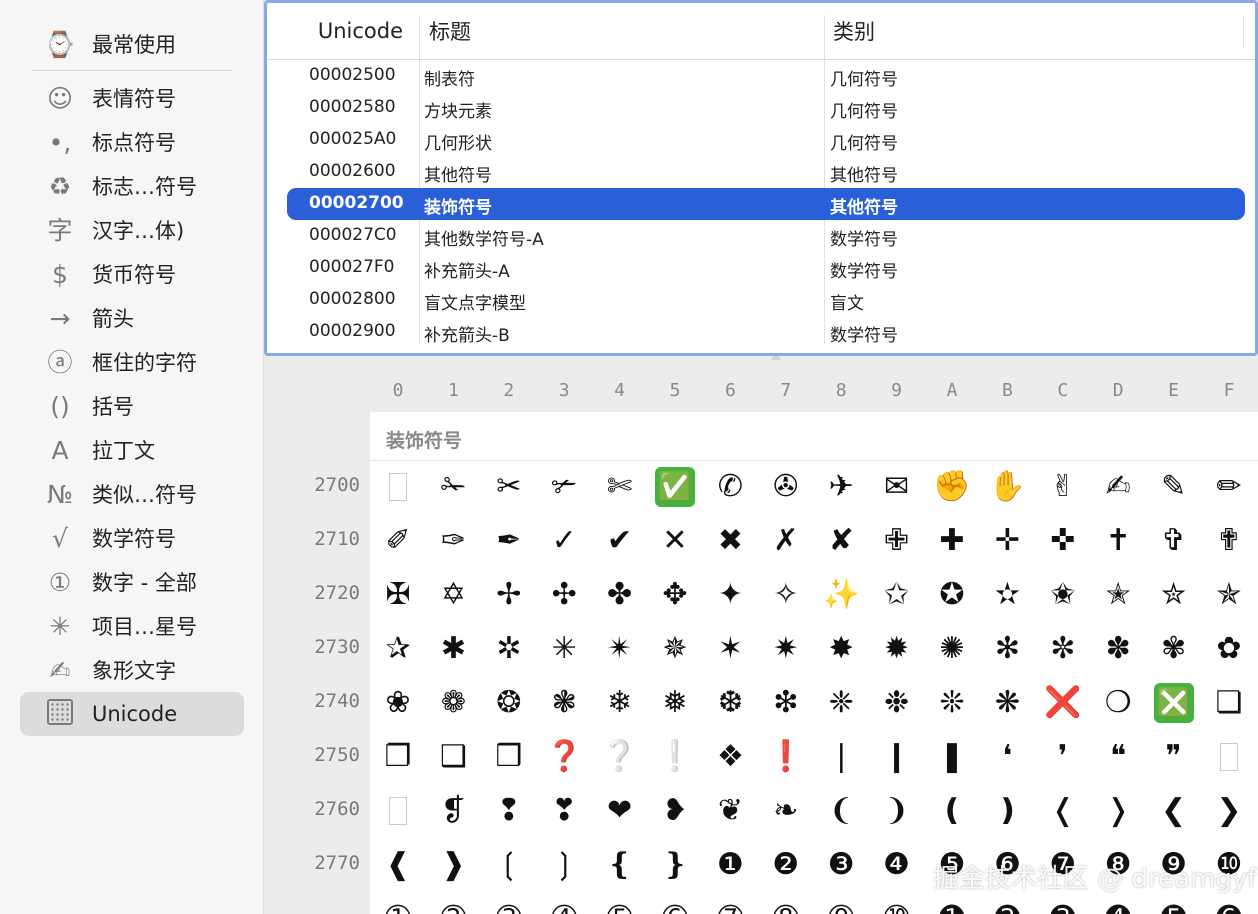 The height and width of the screenshot is (914, 1258). What do you see at coordinates (453, 703) in the screenshot?
I see `character-cell: ❁` at bounding box center [453, 703].